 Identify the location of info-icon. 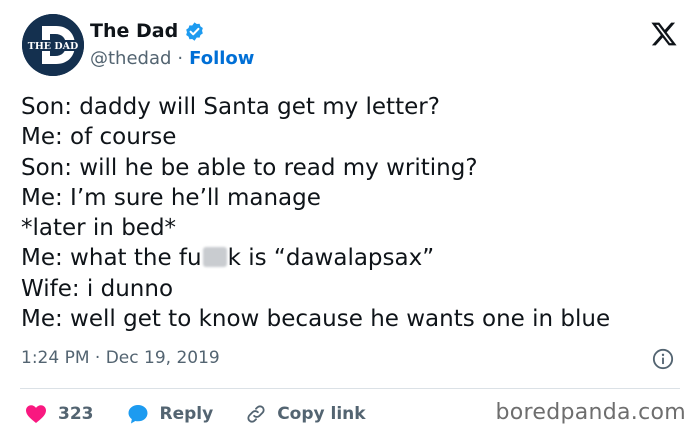
(663, 359).